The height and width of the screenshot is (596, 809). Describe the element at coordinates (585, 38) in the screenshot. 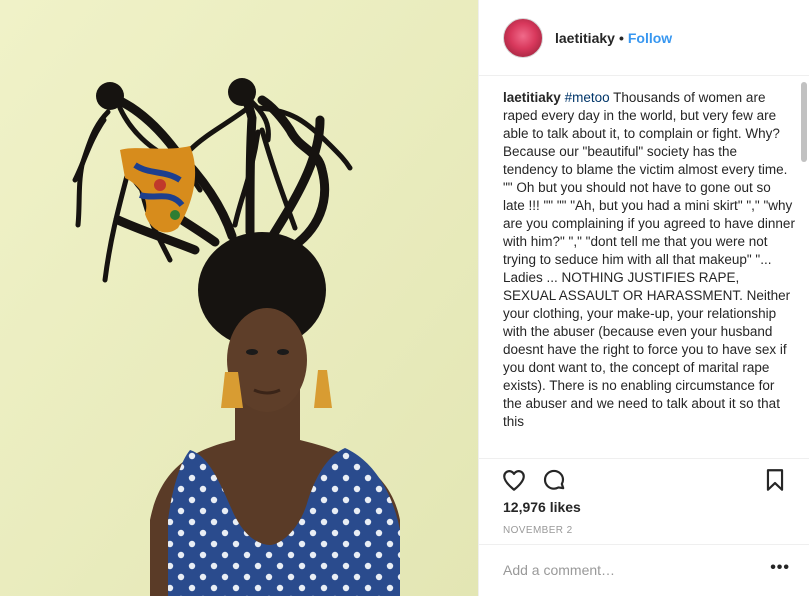

I see `header-username: laetitiaky` at that location.